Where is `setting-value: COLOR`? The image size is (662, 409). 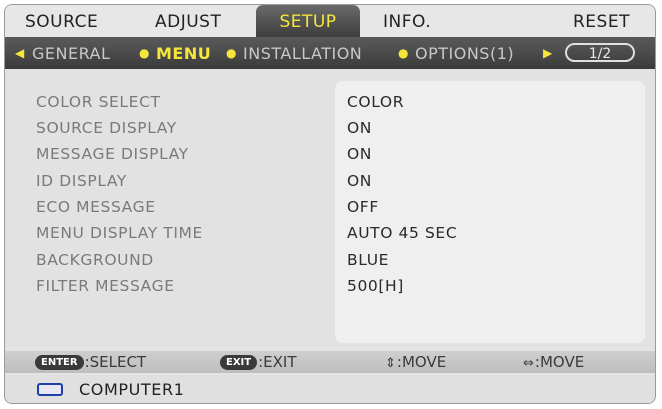 setting-value: COLOR is located at coordinates (375, 102).